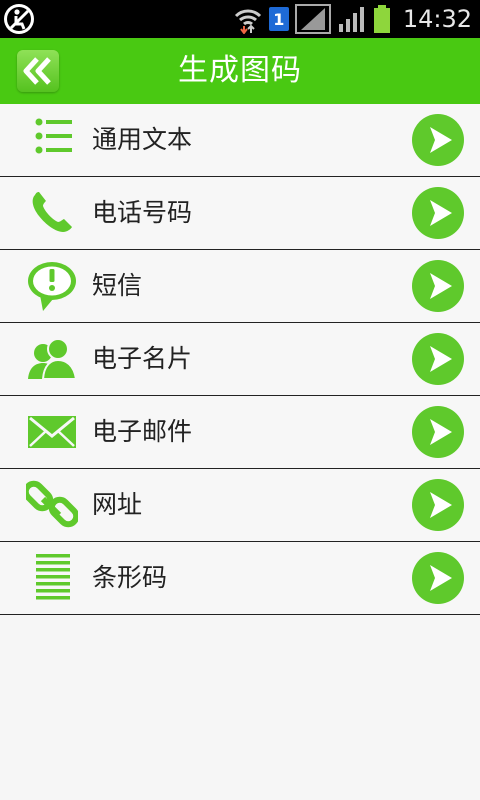 This screenshot has height=800, width=480. Describe the element at coordinates (52, 212) in the screenshot. I see `phone-icon` at that location.